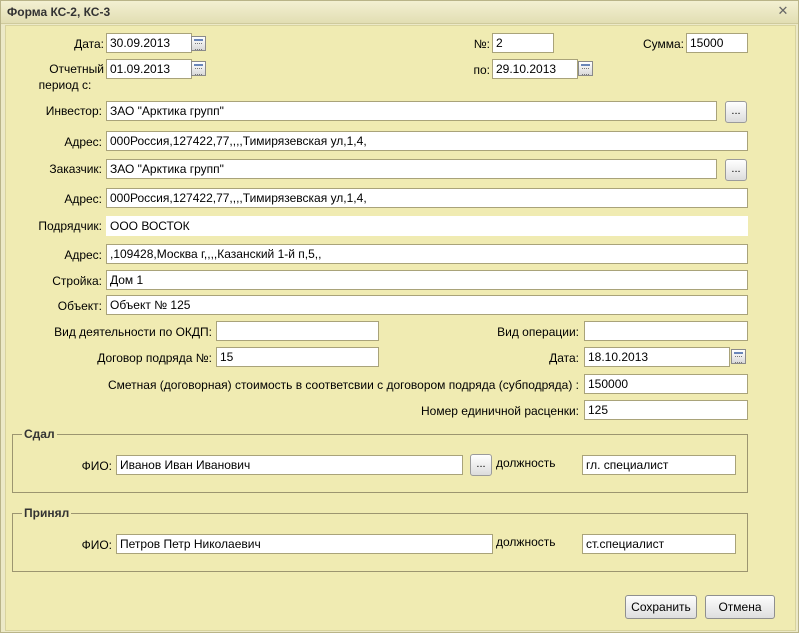  What do you see at coordinates (526, 463) in the screenshot?
I see `handed-position-label: должность` at bounding box center [526, 463].